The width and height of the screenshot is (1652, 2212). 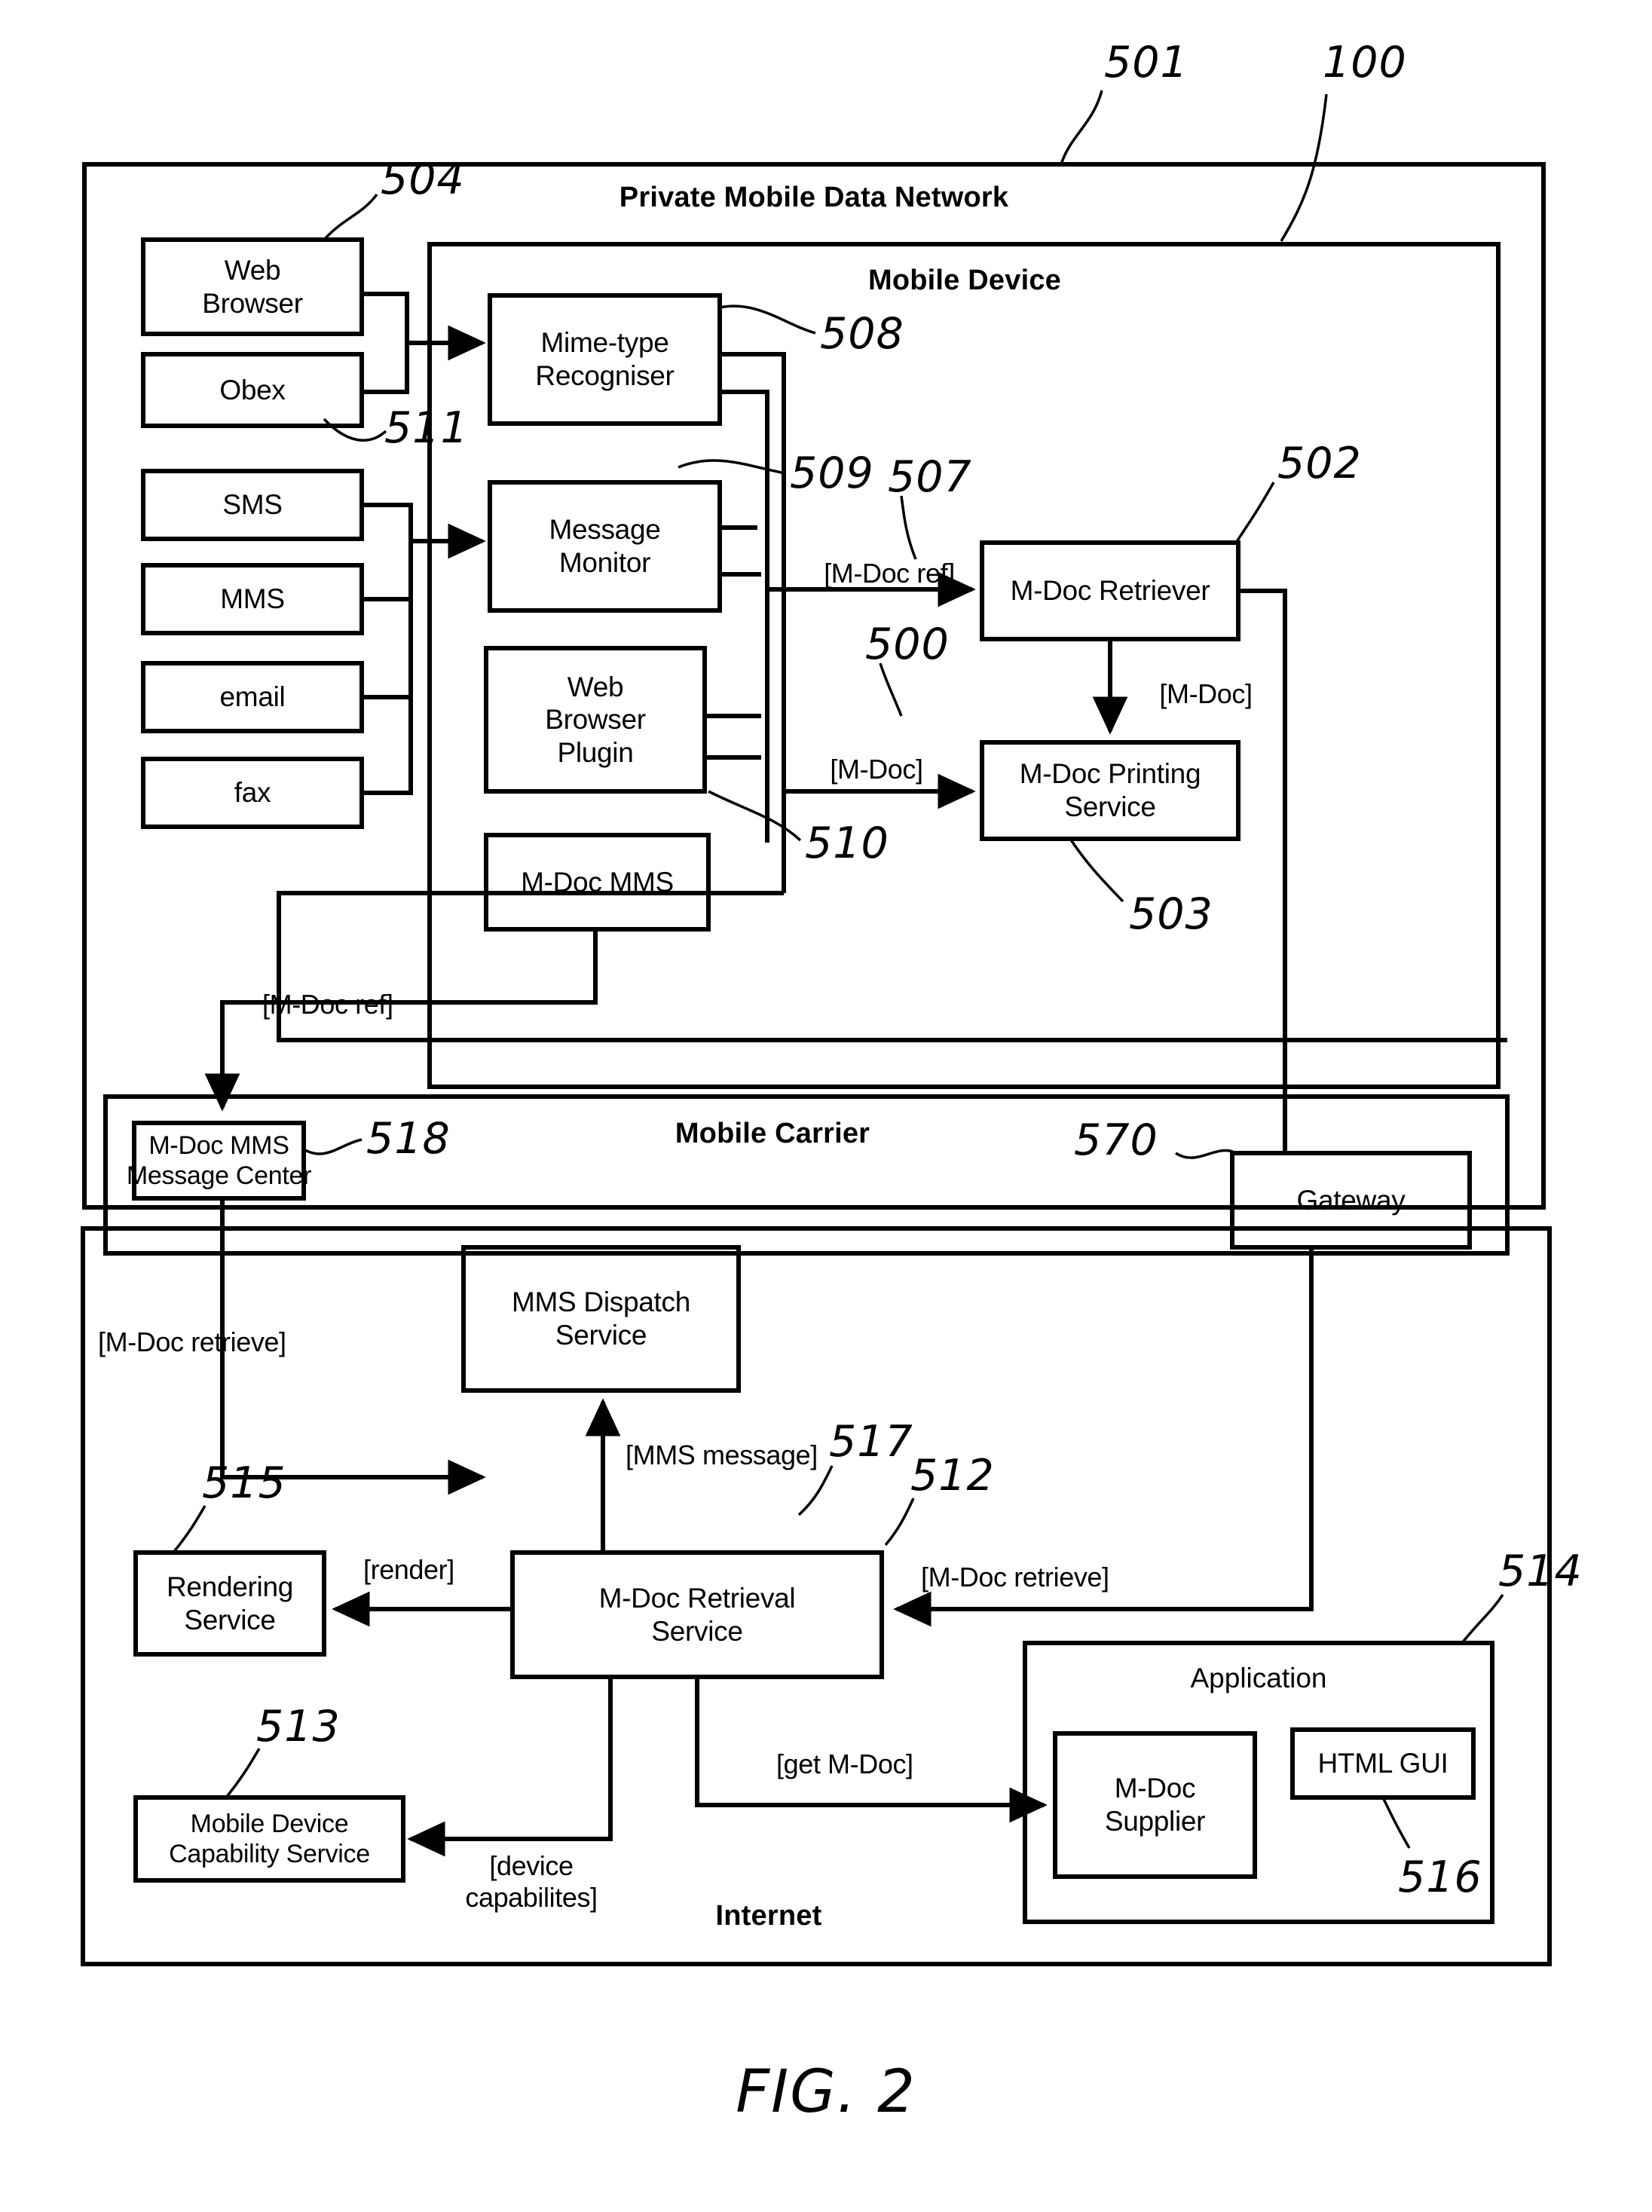 What do you see at coordinates (745, 617) in the screenshot?
I see `wire-mime-out-lower` at bounding box center [745, 617].